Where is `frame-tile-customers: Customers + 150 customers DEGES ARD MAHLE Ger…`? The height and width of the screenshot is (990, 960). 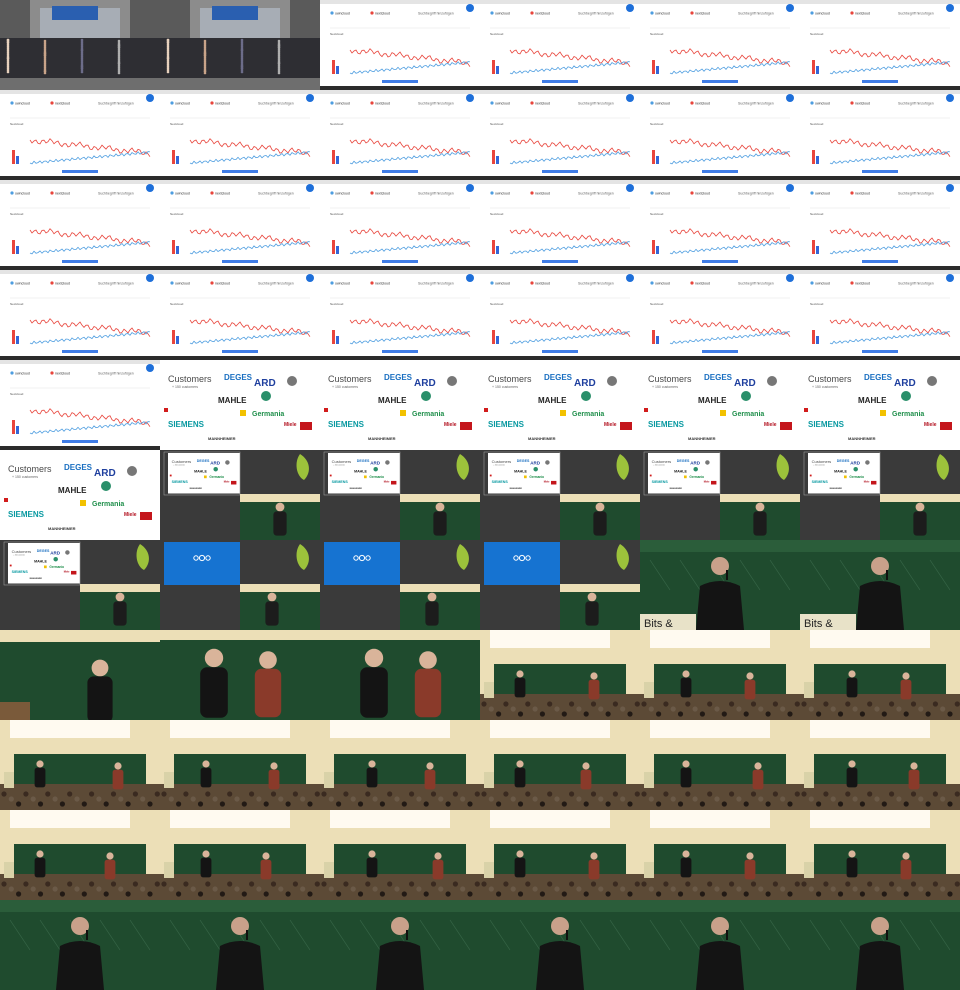
frame-tile-customers: Customers + 150 customers DEGES ARD MAHLE Ger… is located at coordinates (720, 405).